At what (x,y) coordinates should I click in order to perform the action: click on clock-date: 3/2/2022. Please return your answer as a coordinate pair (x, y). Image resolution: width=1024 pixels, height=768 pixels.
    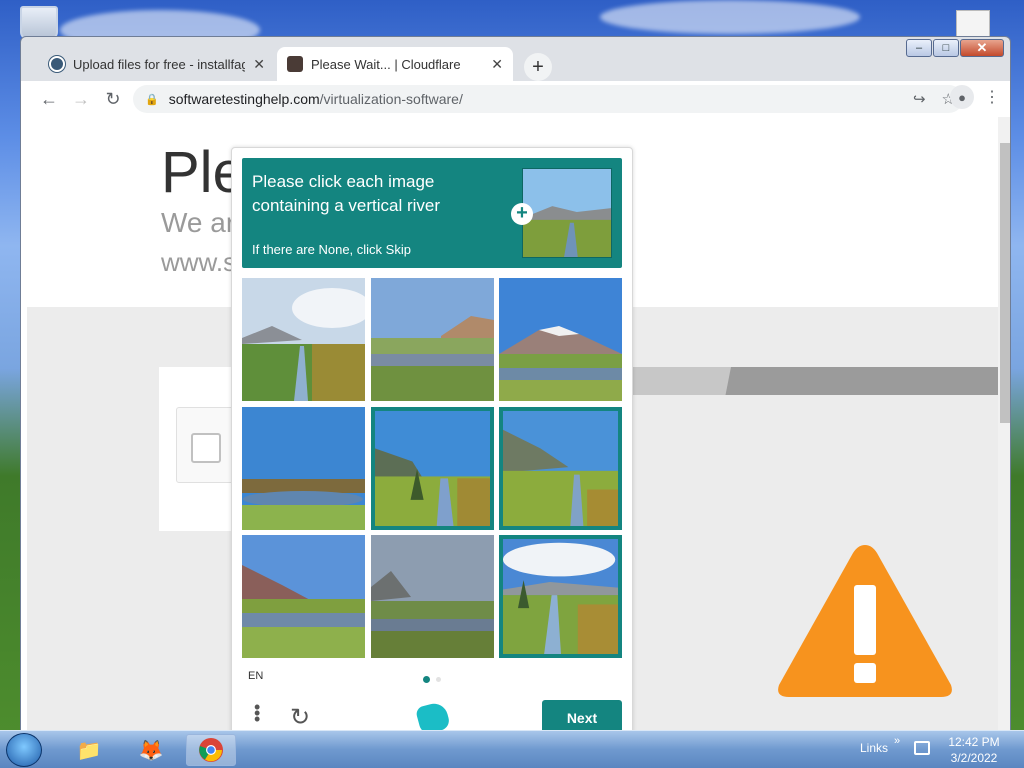
    Looking at the image, I should click on (974, 758).